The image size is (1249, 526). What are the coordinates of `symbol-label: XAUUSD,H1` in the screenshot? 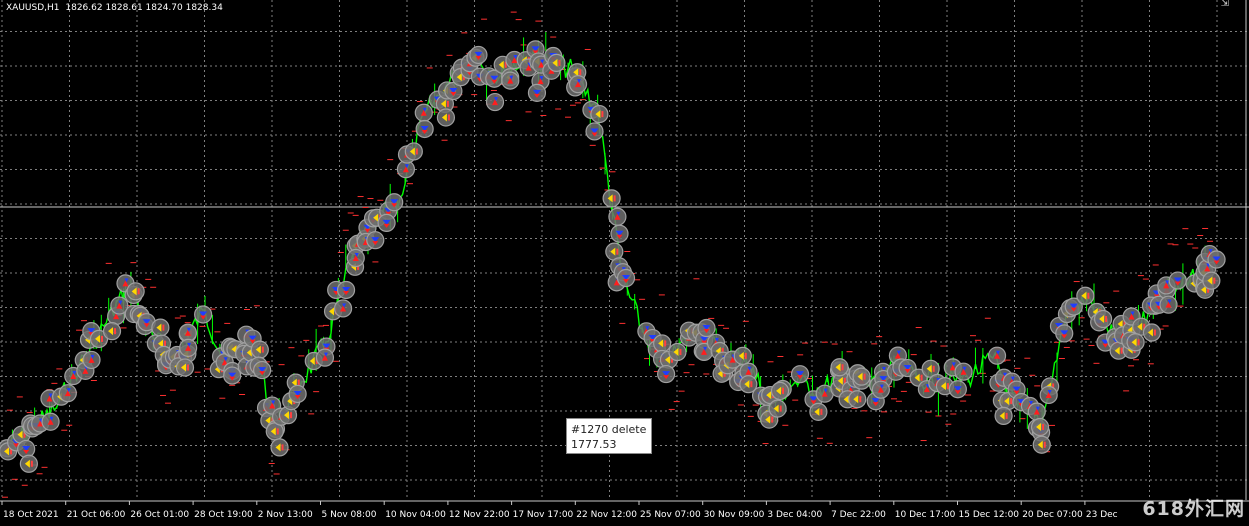 It's located at (33, 8).